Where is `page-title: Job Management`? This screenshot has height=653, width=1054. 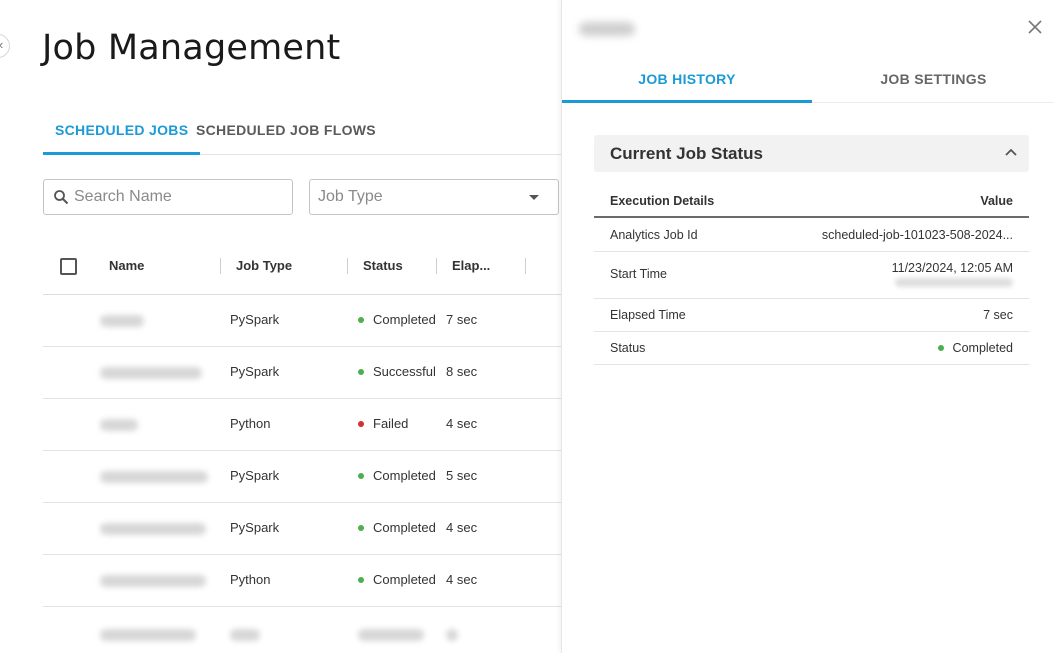 page-title: Job Management is located at coordinates (191, 48).